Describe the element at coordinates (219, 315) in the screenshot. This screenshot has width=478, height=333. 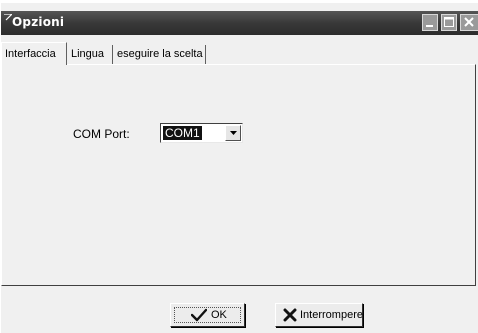
I see `ok-label: OK` at that location.